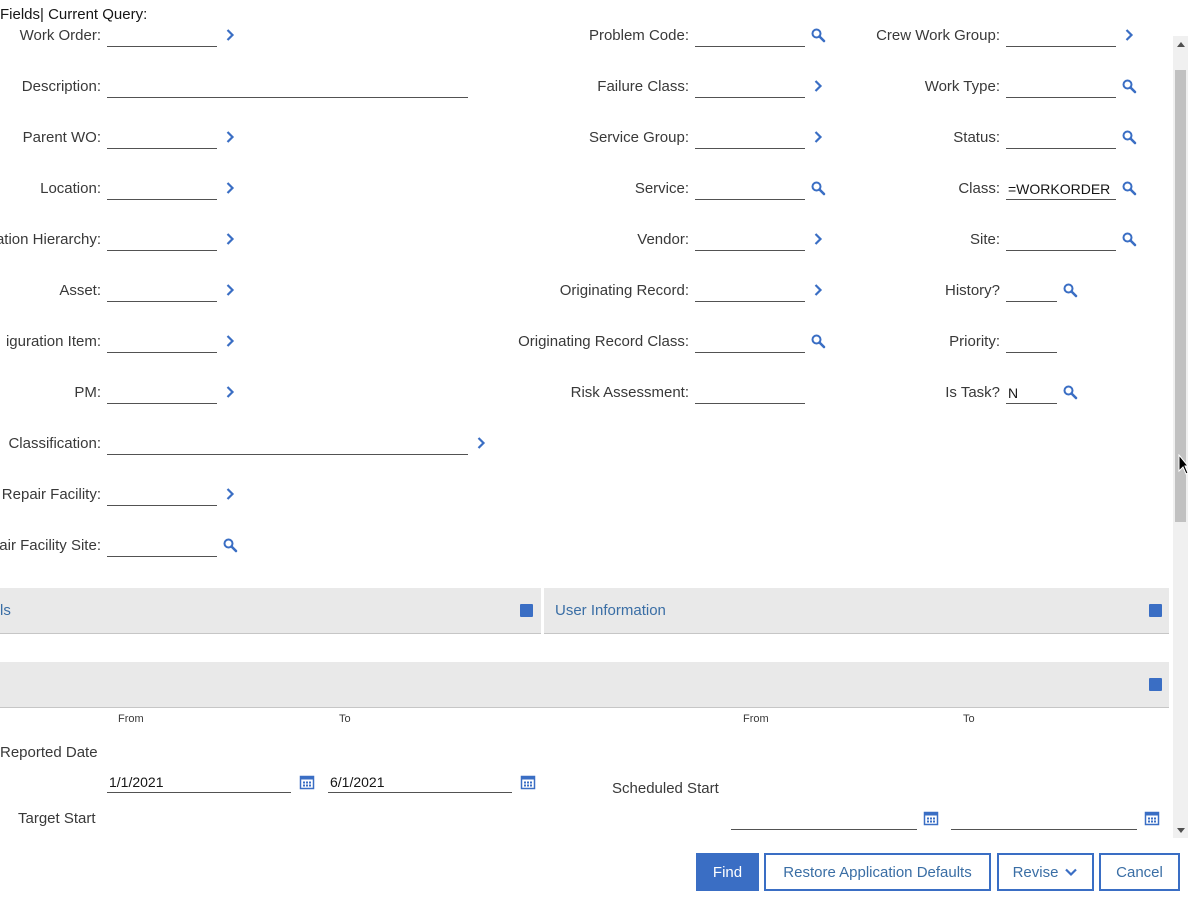 The height and width of the screenshot is (903, 1188). I want to click on cancel-button: Cancel, so click(1139, 872).